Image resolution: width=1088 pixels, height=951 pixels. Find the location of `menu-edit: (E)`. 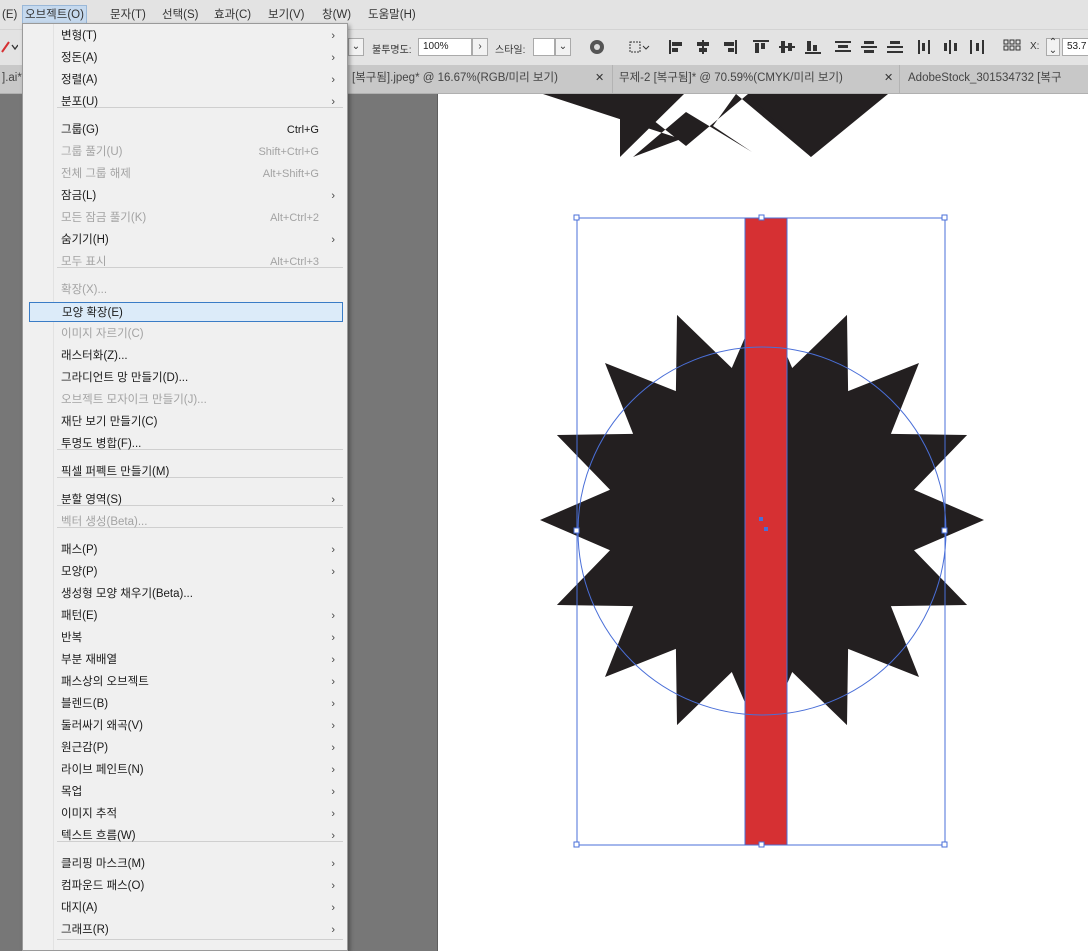

menu-edit: (E) is located at coordinates (9, 15).